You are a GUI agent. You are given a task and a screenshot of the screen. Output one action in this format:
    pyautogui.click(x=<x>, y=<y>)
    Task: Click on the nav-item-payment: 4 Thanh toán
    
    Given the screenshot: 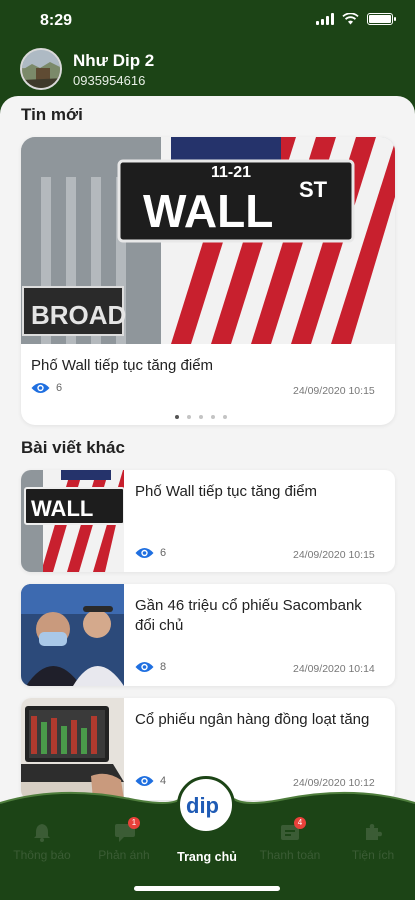 What is the action you would take?
    pyautogui.click(x=290, y=839)
    